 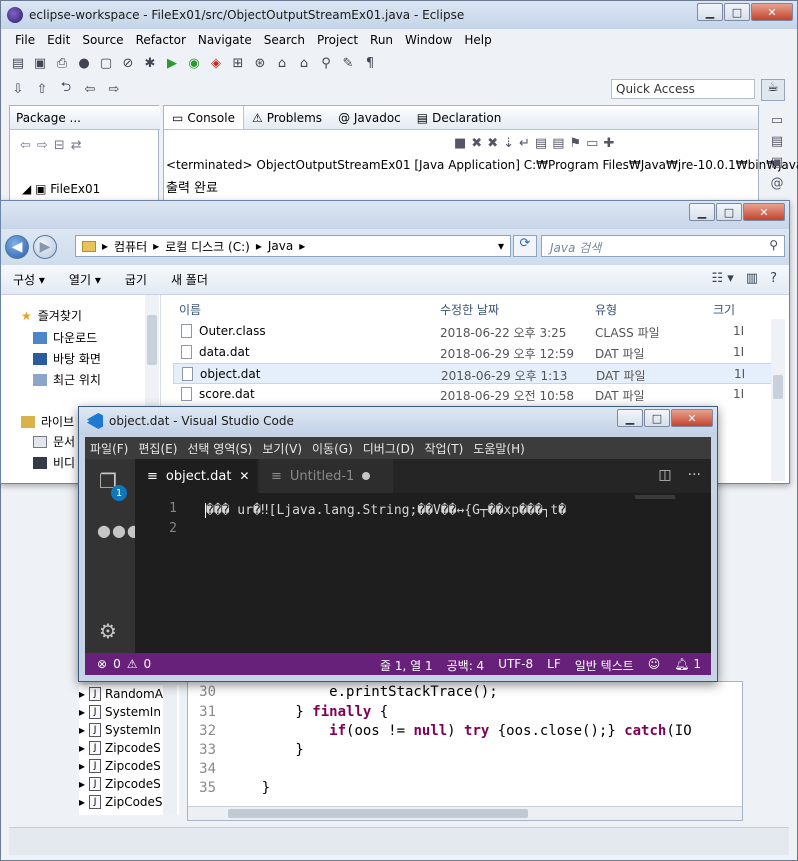 I want to click on prev-annotation-icon: ⇧, so click(x=42, y=89).